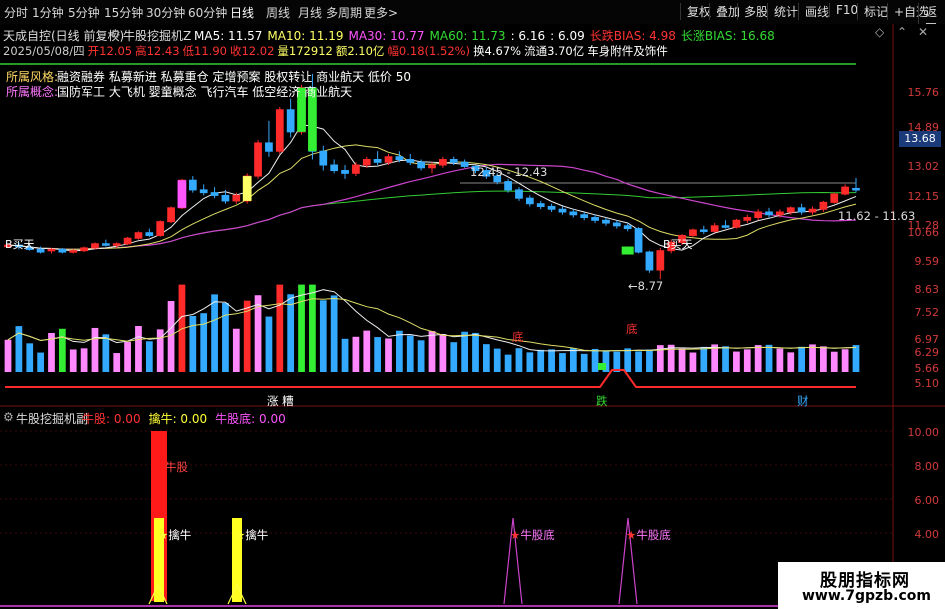 Image resolution: width=945 pixels, height=609 pixels. What do you see at coordinates (386, 36) in the screenshot?
I see `ma-row-item-2: MA30: 10.77` at bounding box center [386, 36].